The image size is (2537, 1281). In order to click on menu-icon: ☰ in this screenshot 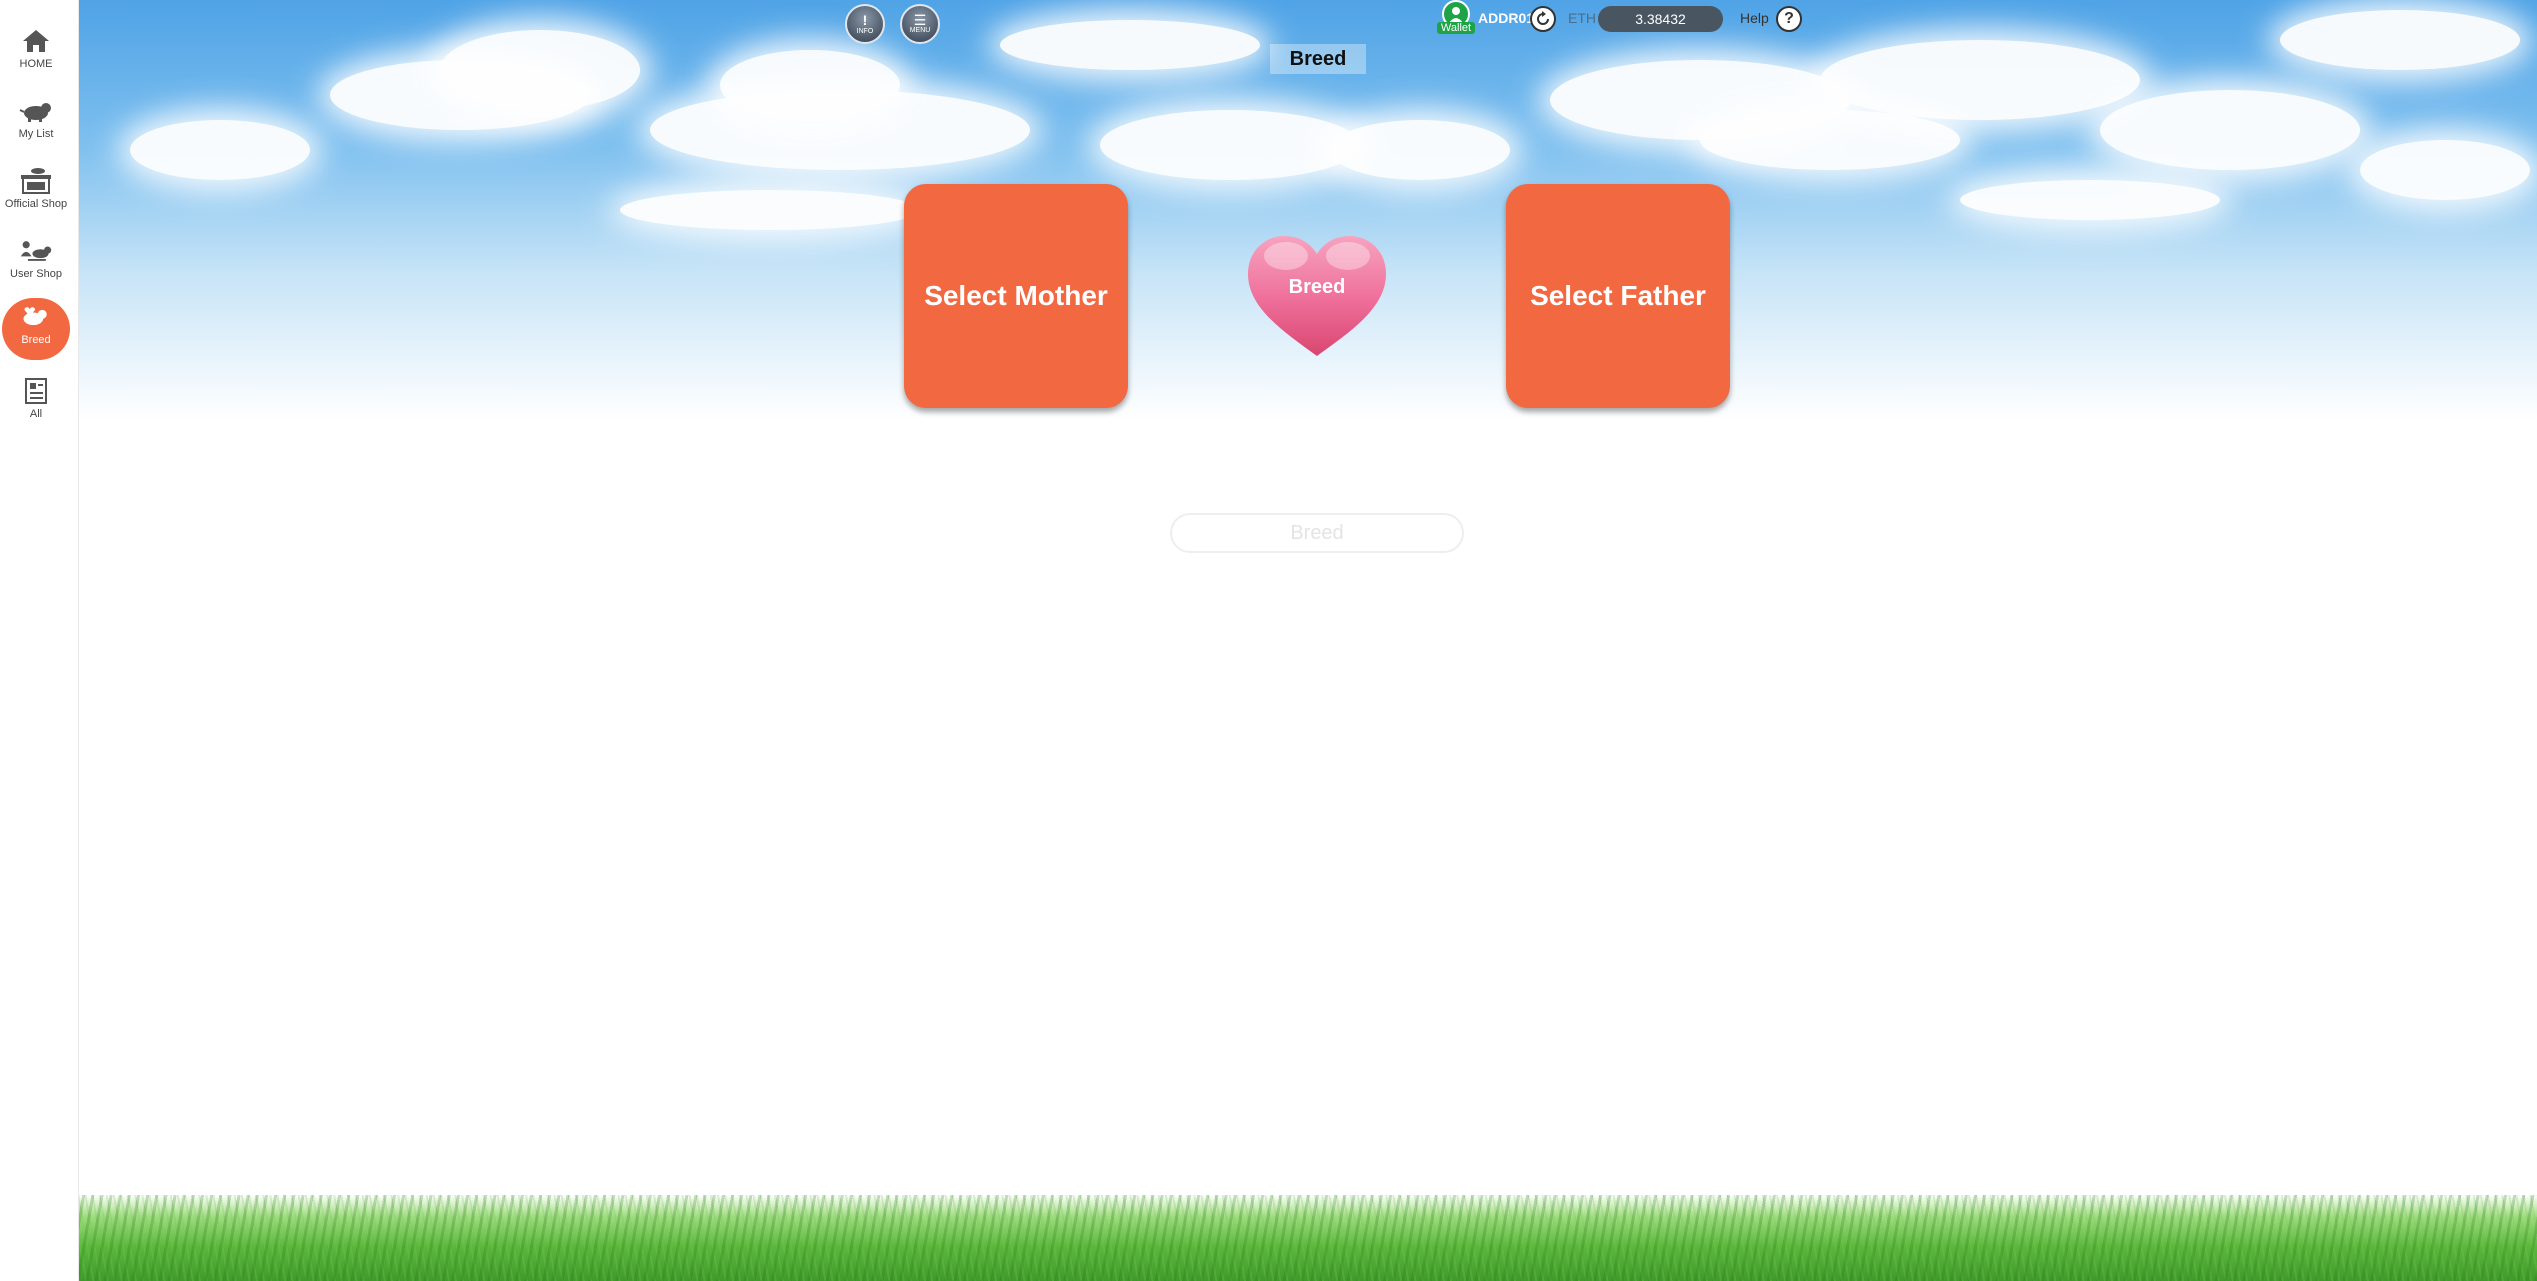, I will do `click(920, 20)`.